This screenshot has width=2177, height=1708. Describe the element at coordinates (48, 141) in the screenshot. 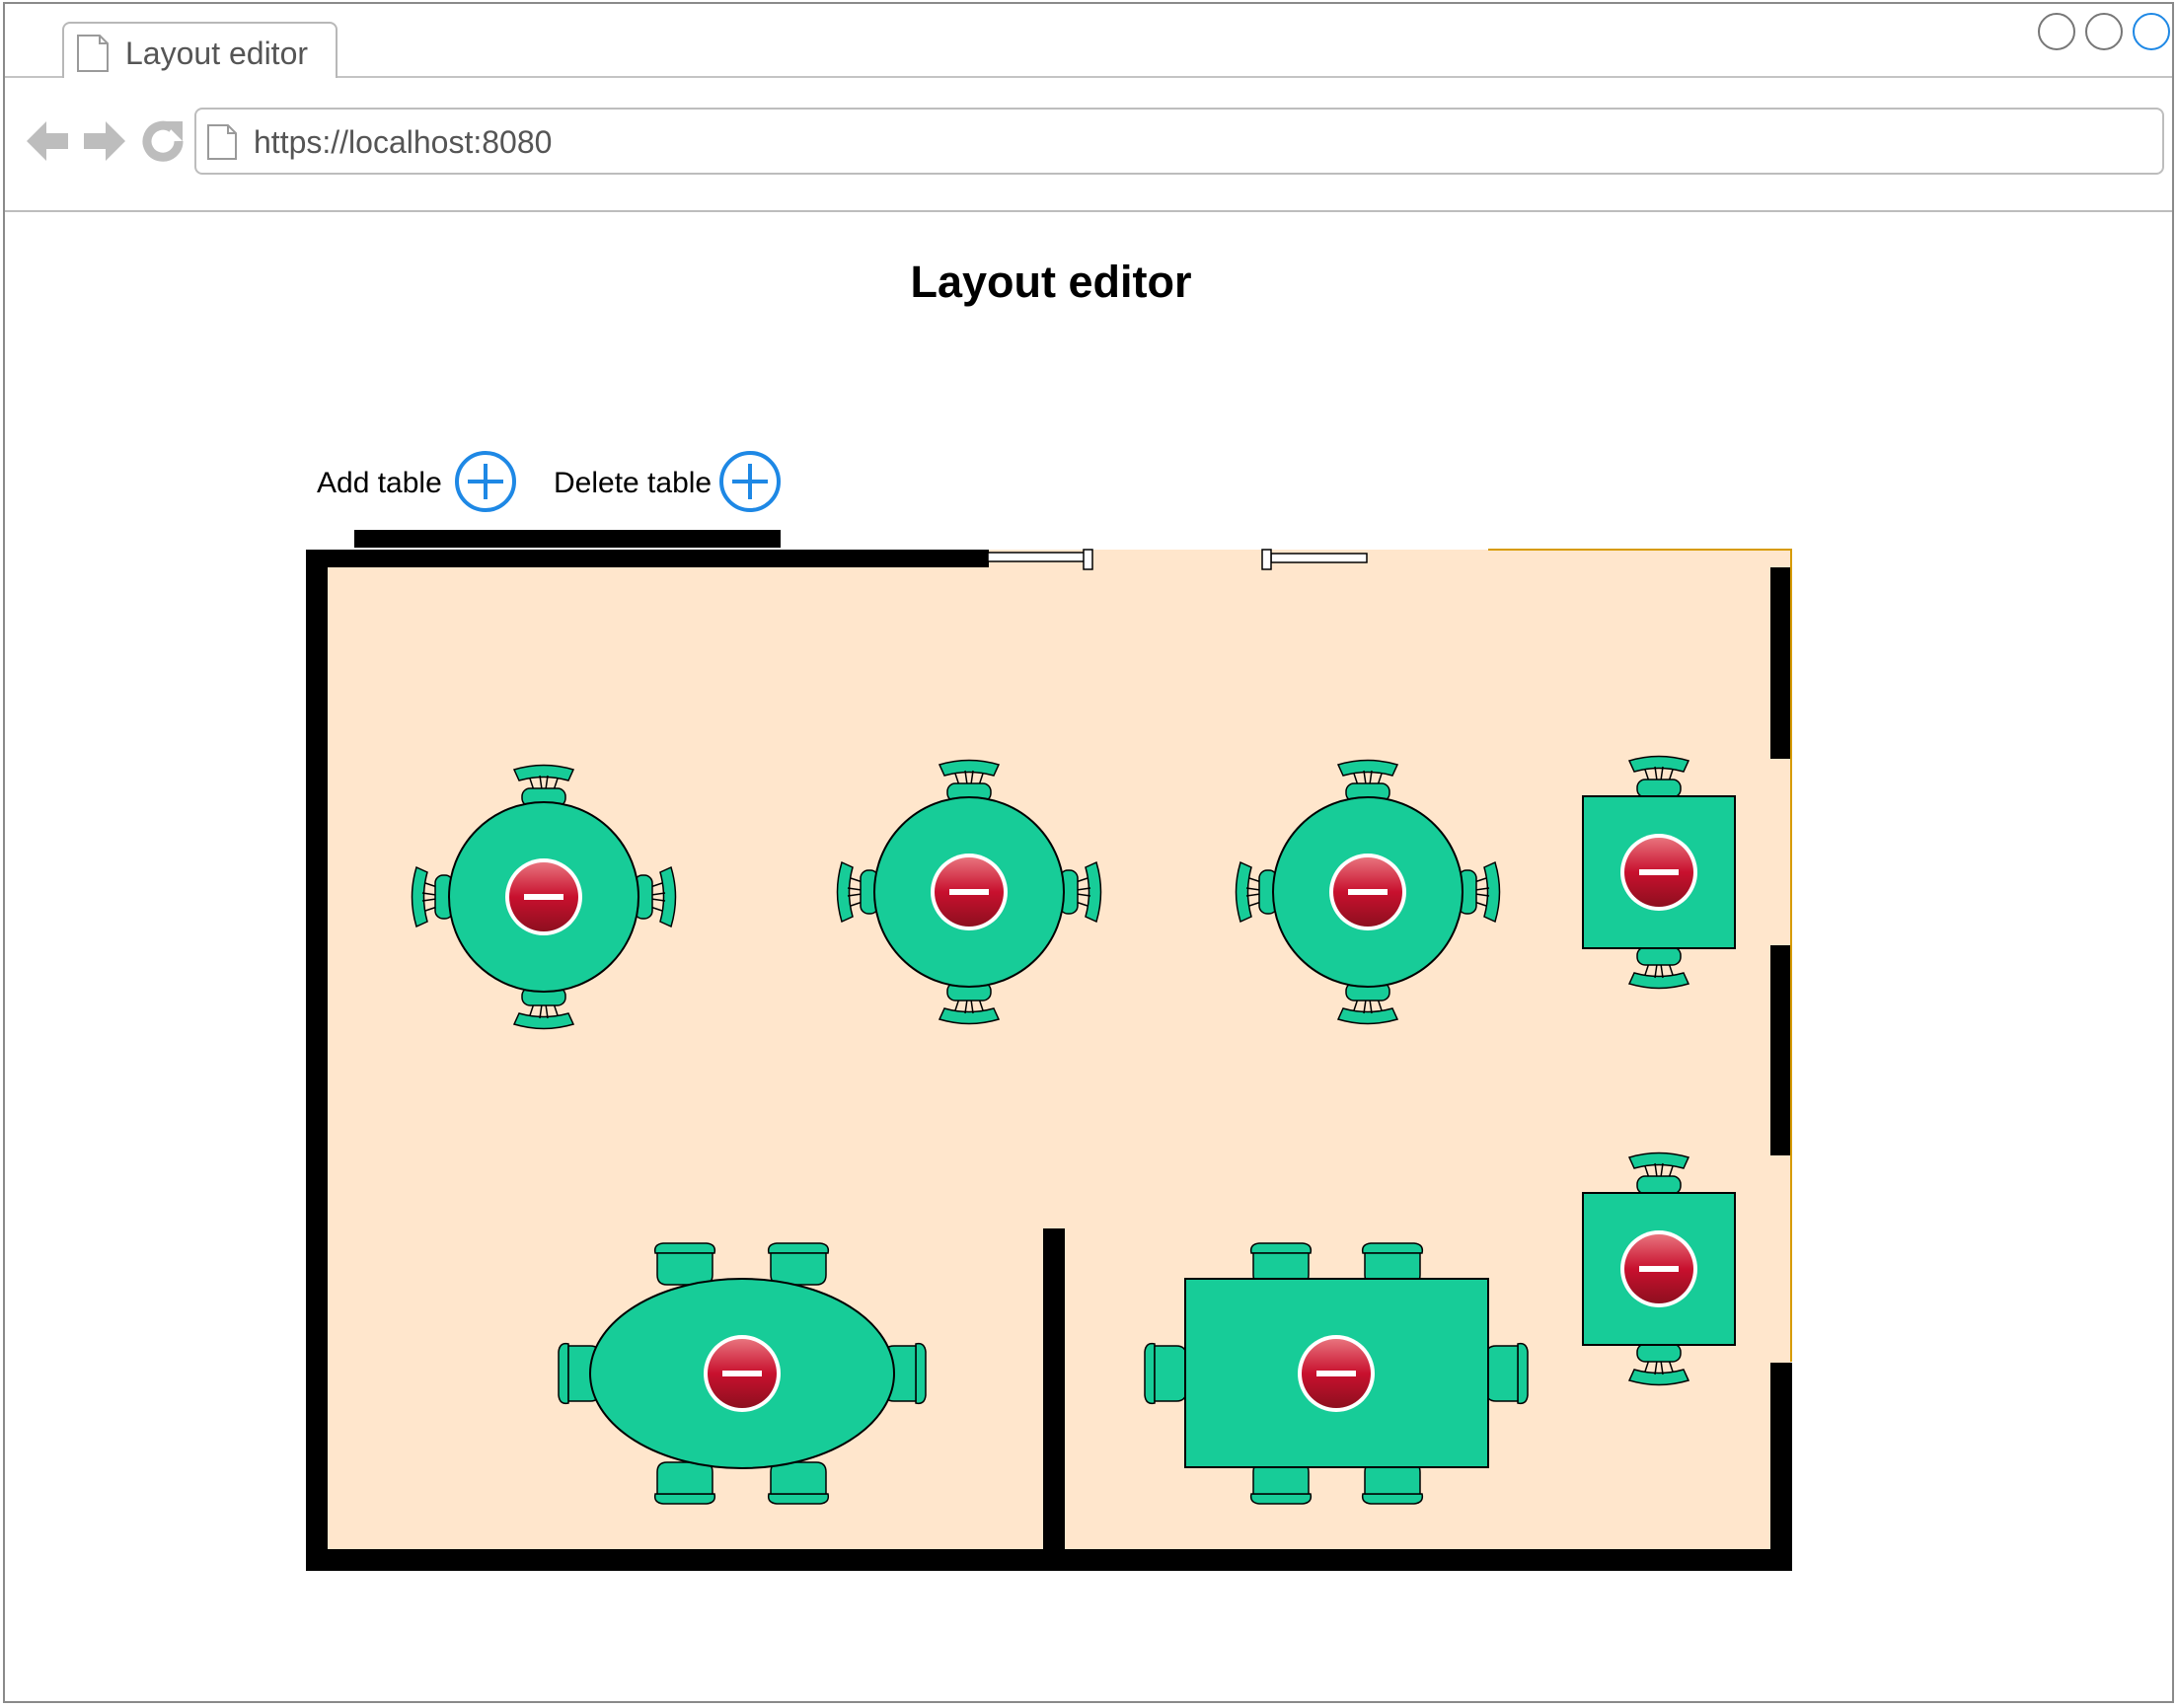

I see `back-arrow-icon` at that location.